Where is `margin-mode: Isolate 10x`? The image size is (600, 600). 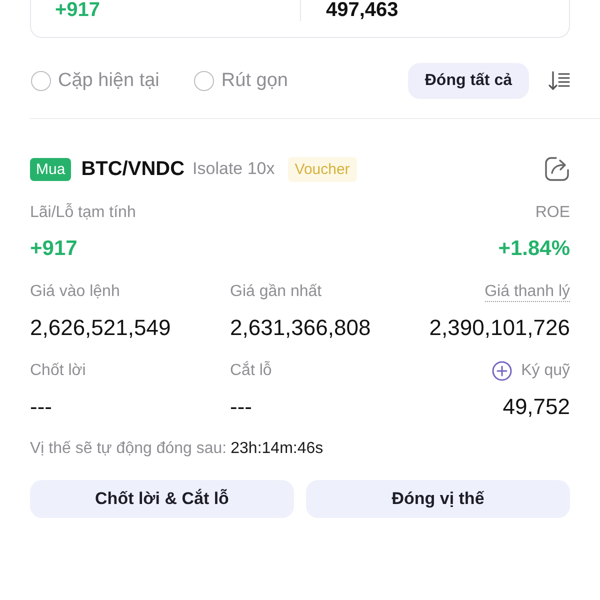 margin-mode: Isolate 10x is located at coordinates (233, 169).